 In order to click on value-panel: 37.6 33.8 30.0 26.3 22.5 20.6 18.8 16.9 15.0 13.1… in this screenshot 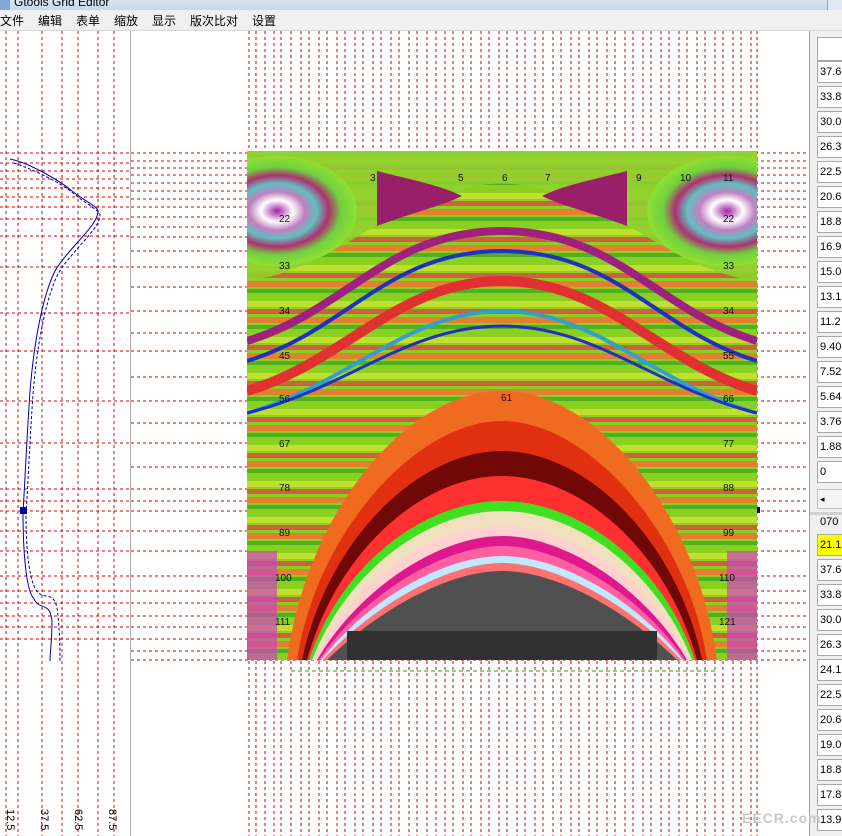, I will do `click(825, 433)`.